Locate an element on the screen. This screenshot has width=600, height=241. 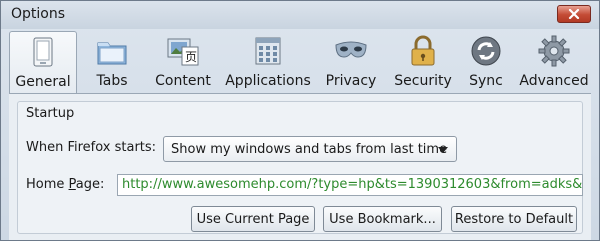
home-page-label: Home Page: is located at coordinates (65, 184).